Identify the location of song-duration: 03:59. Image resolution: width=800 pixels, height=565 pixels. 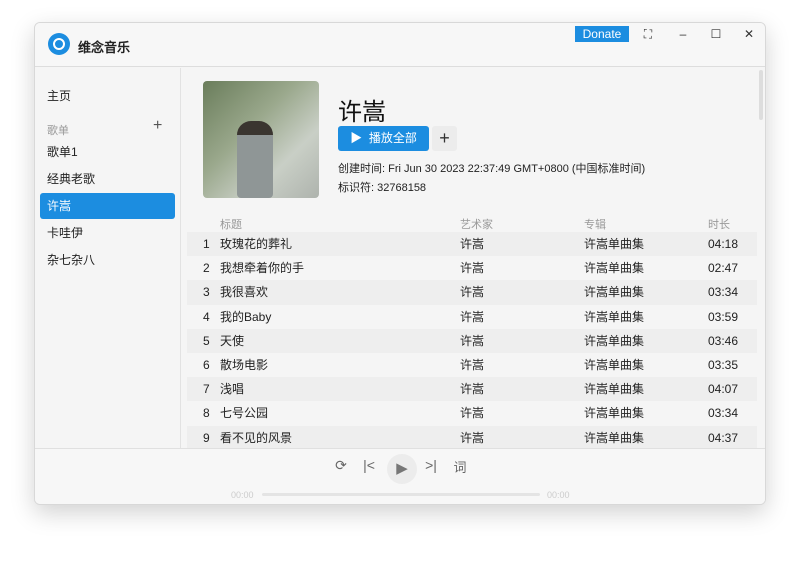
(723, 316).